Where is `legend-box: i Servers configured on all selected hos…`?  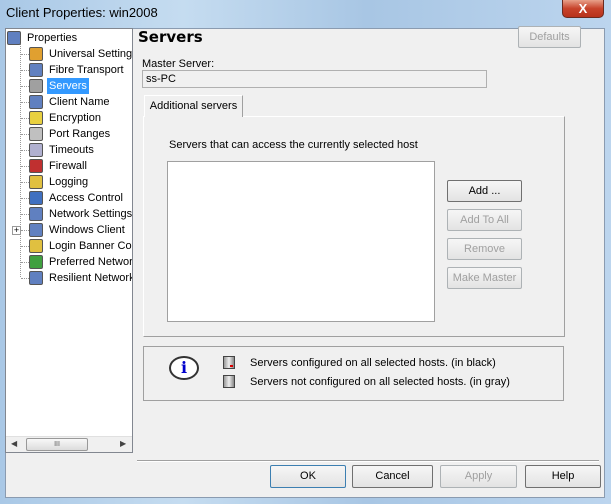 legend-box: i Servers configured on all selected hos… is located at coordinates (353, 373).